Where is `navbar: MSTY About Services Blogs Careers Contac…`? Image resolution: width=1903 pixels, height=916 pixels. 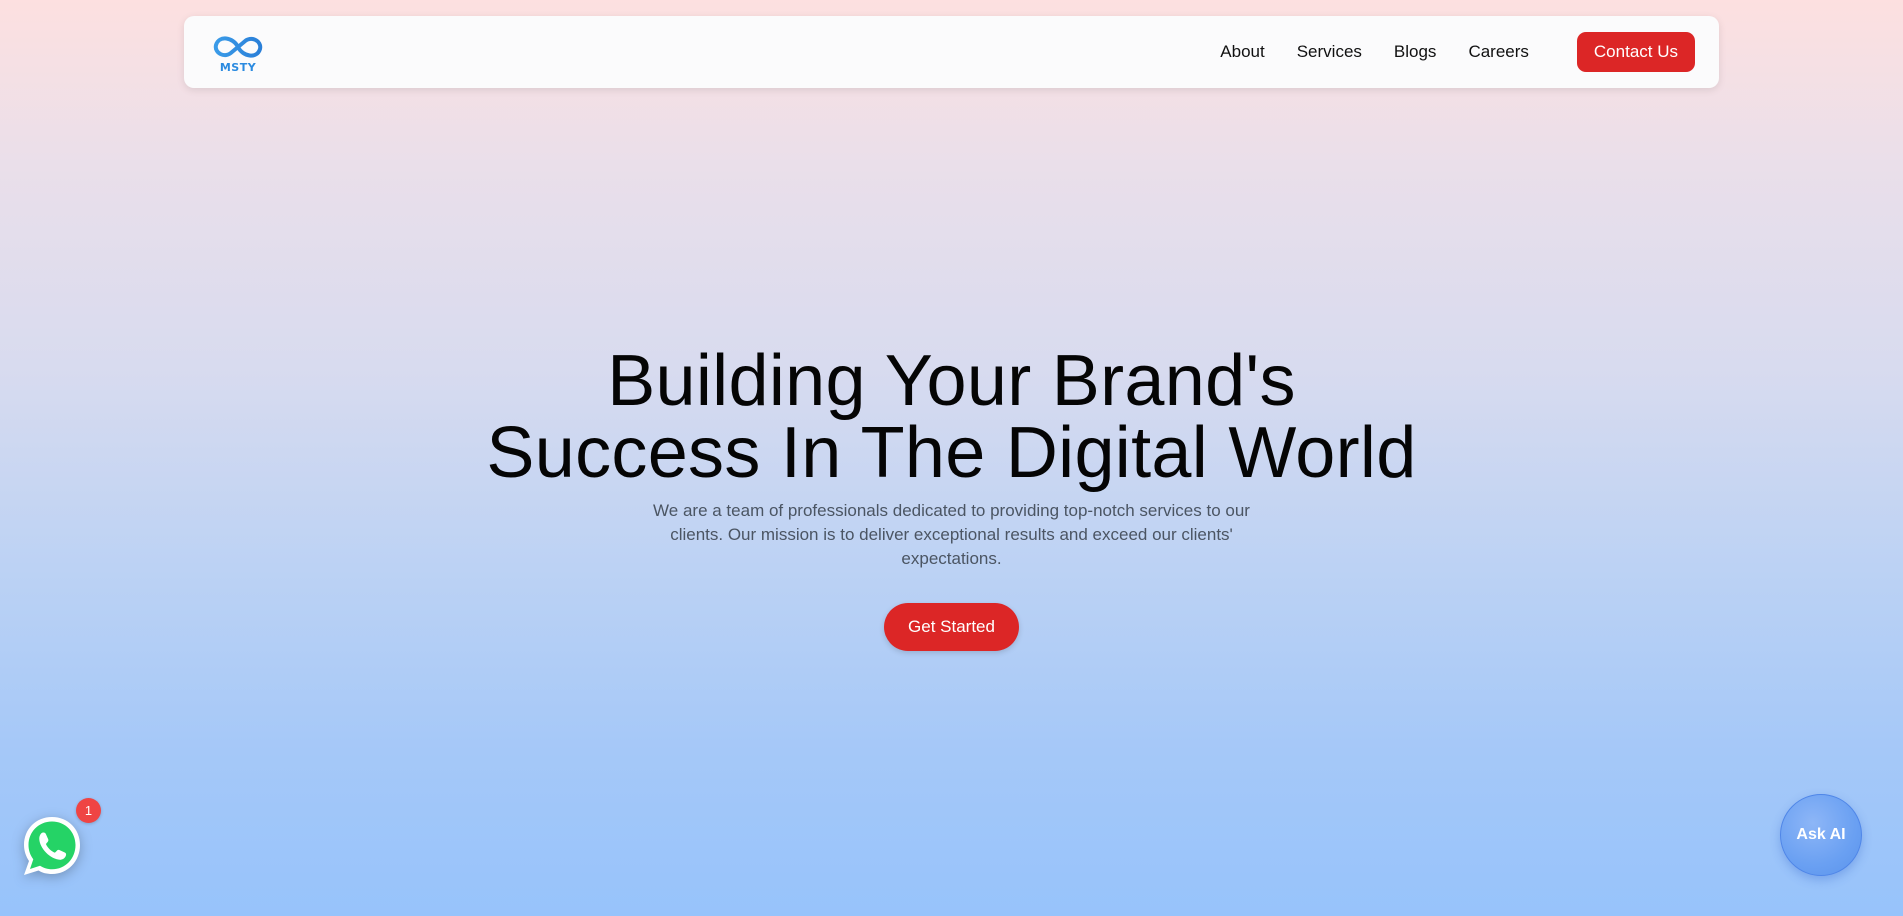
navbar: MSTY About Services Blogs Careers Contac… is located at coordinates (951, 52).